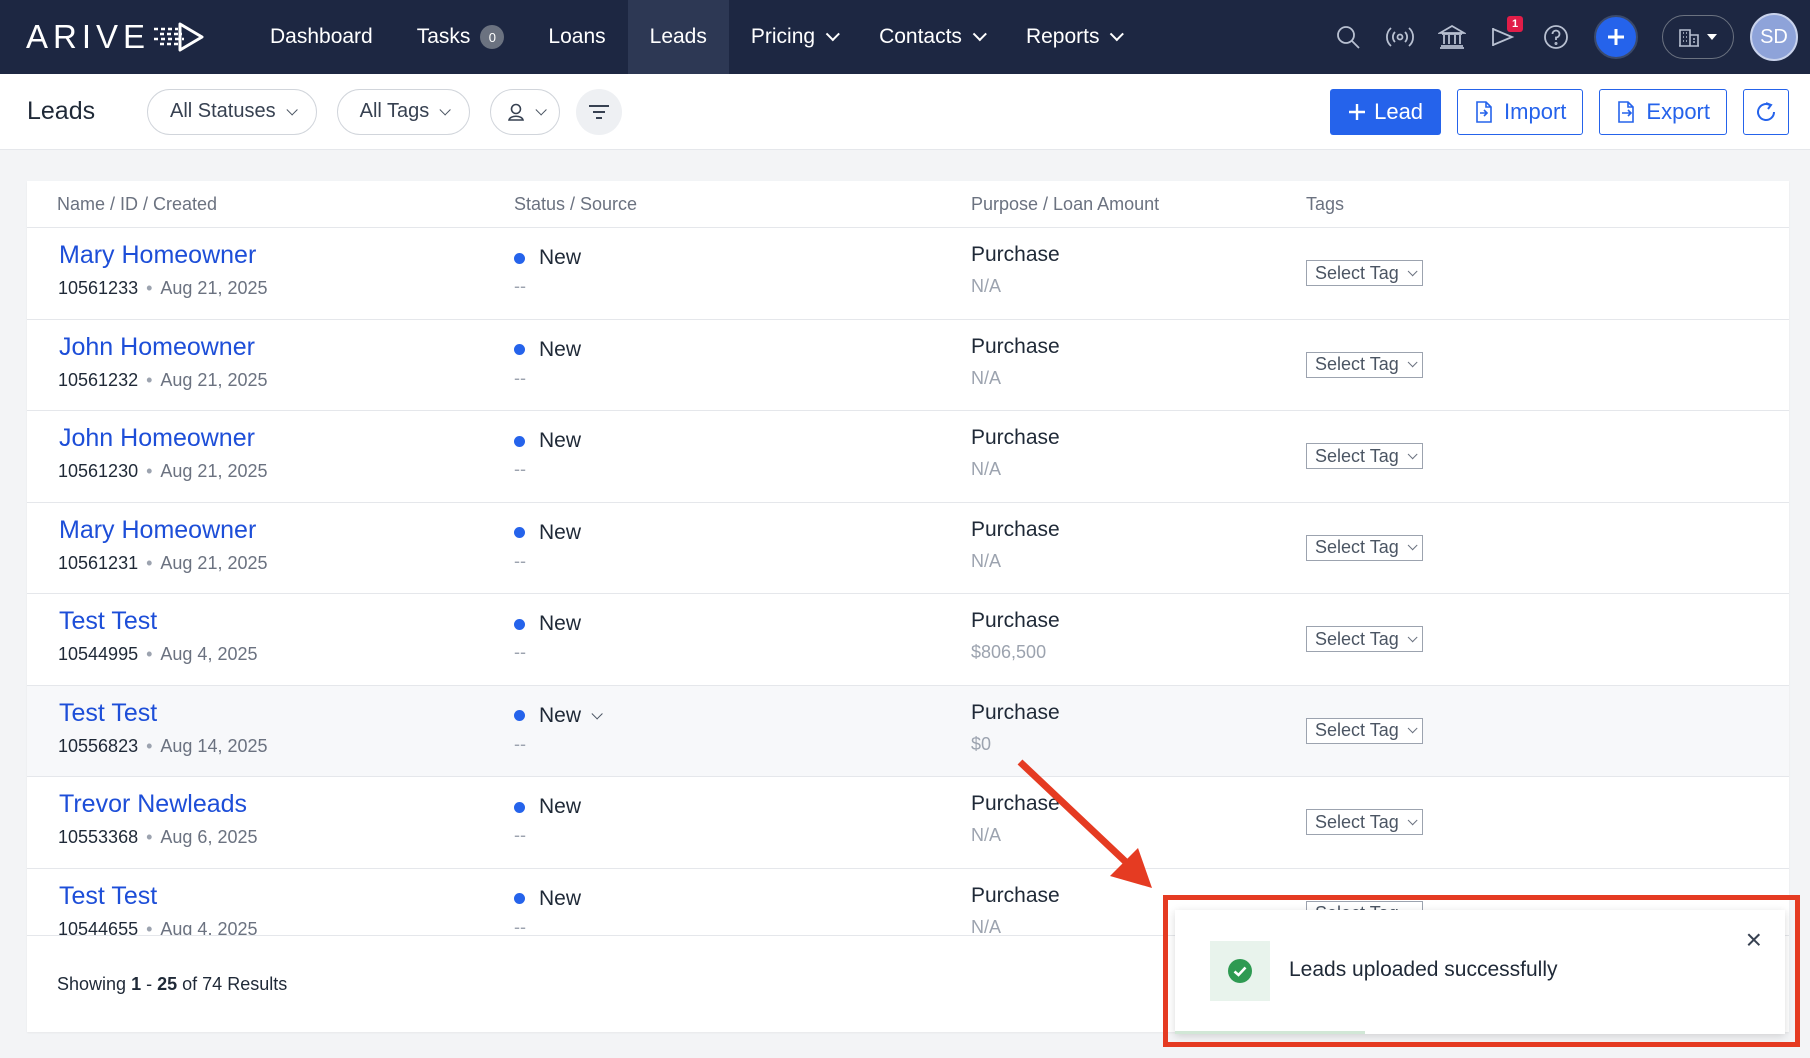 The image size is (1810, 1058). I want to click on logo-arrow-icon, so click(179, 37).